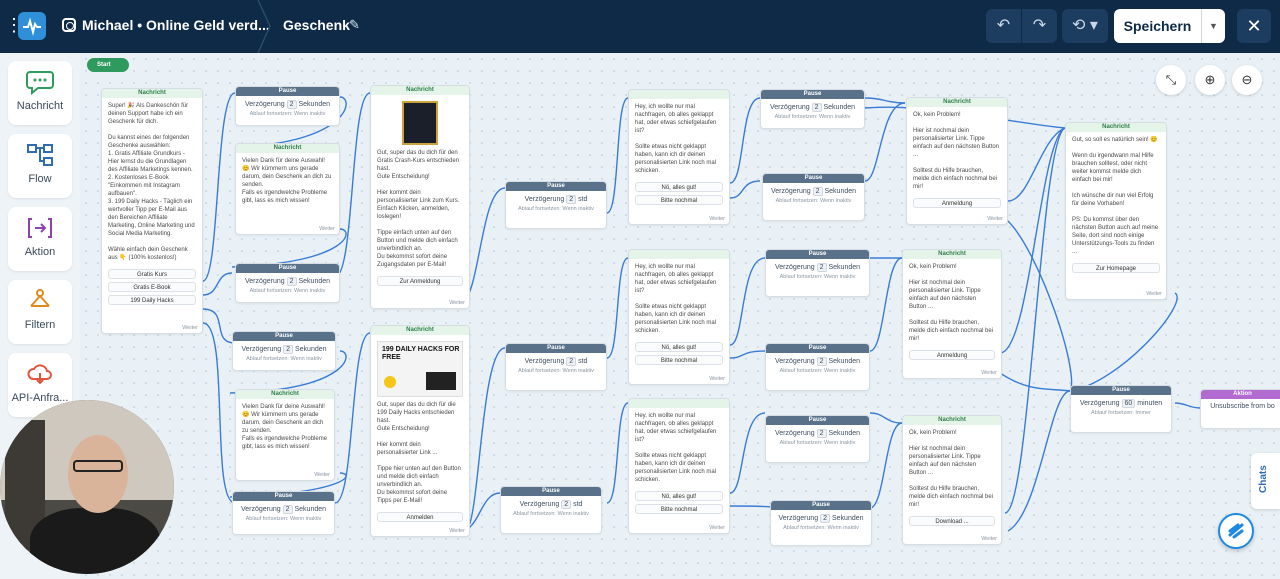 The width and height of the screenshot is (1280, 579). I want to click on resume-condition: Ablauf fortsetzen: Immer, so click(1121, 413).